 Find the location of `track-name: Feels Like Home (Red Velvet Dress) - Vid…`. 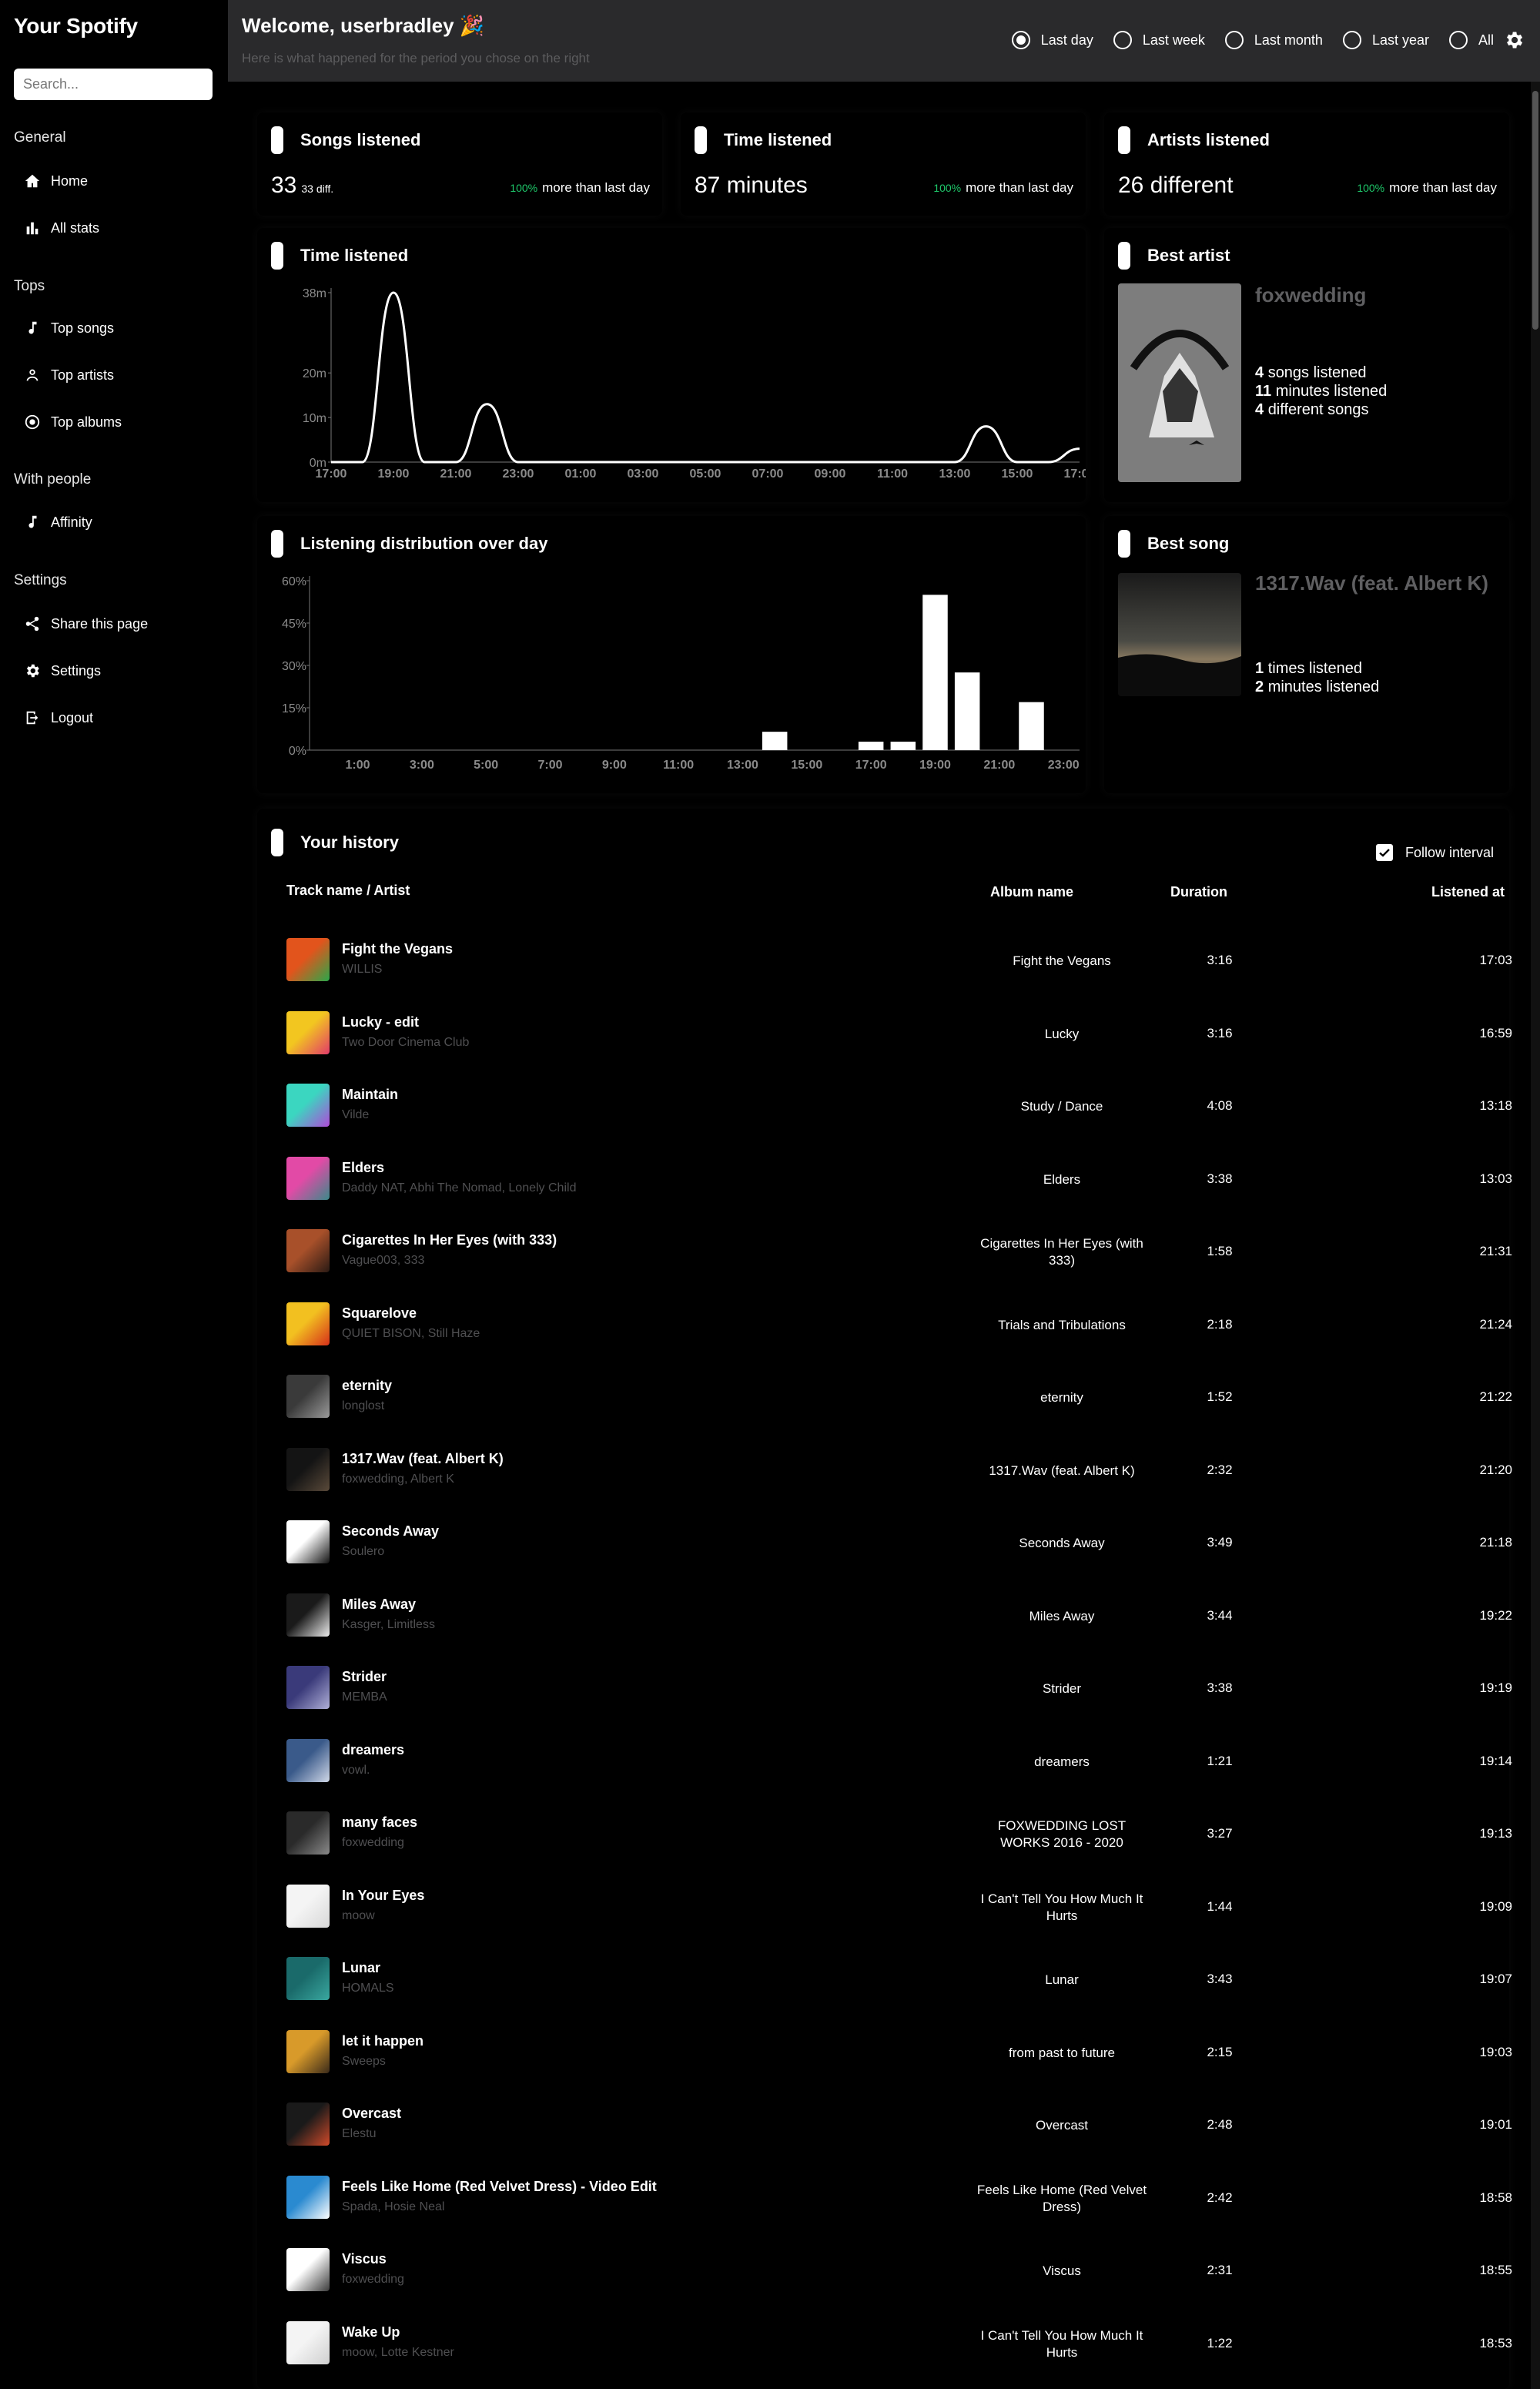

track-name: Feels Like Home (Red Velvet Dress) - Vid… is located at coordinates (499, 2187).